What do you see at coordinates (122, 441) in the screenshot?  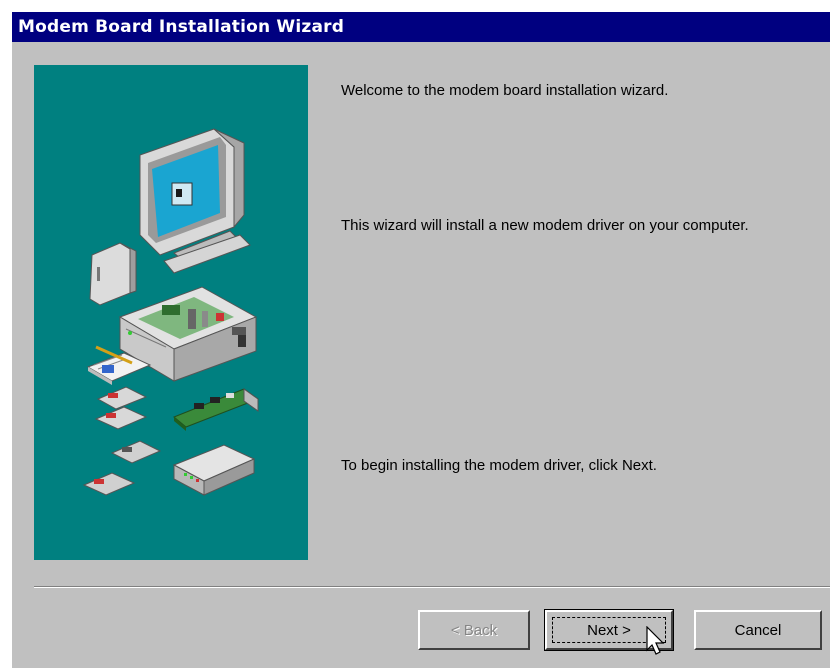 I see `floppy-disk-icon` at bounding box center [122, 441].